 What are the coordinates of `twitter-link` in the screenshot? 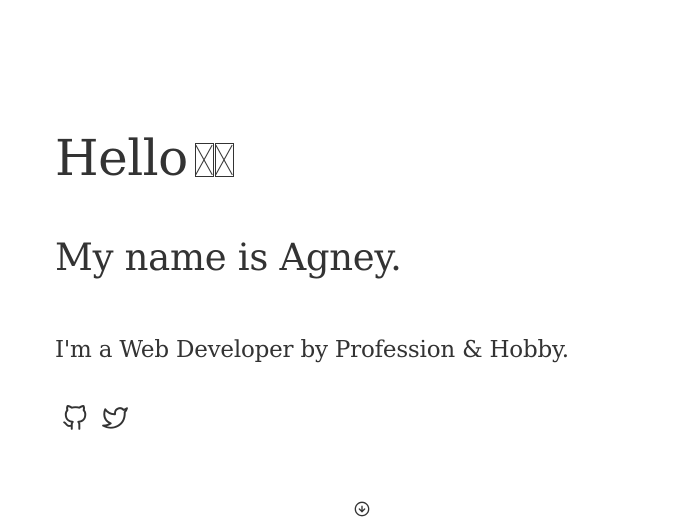 It's located at (115, 418).